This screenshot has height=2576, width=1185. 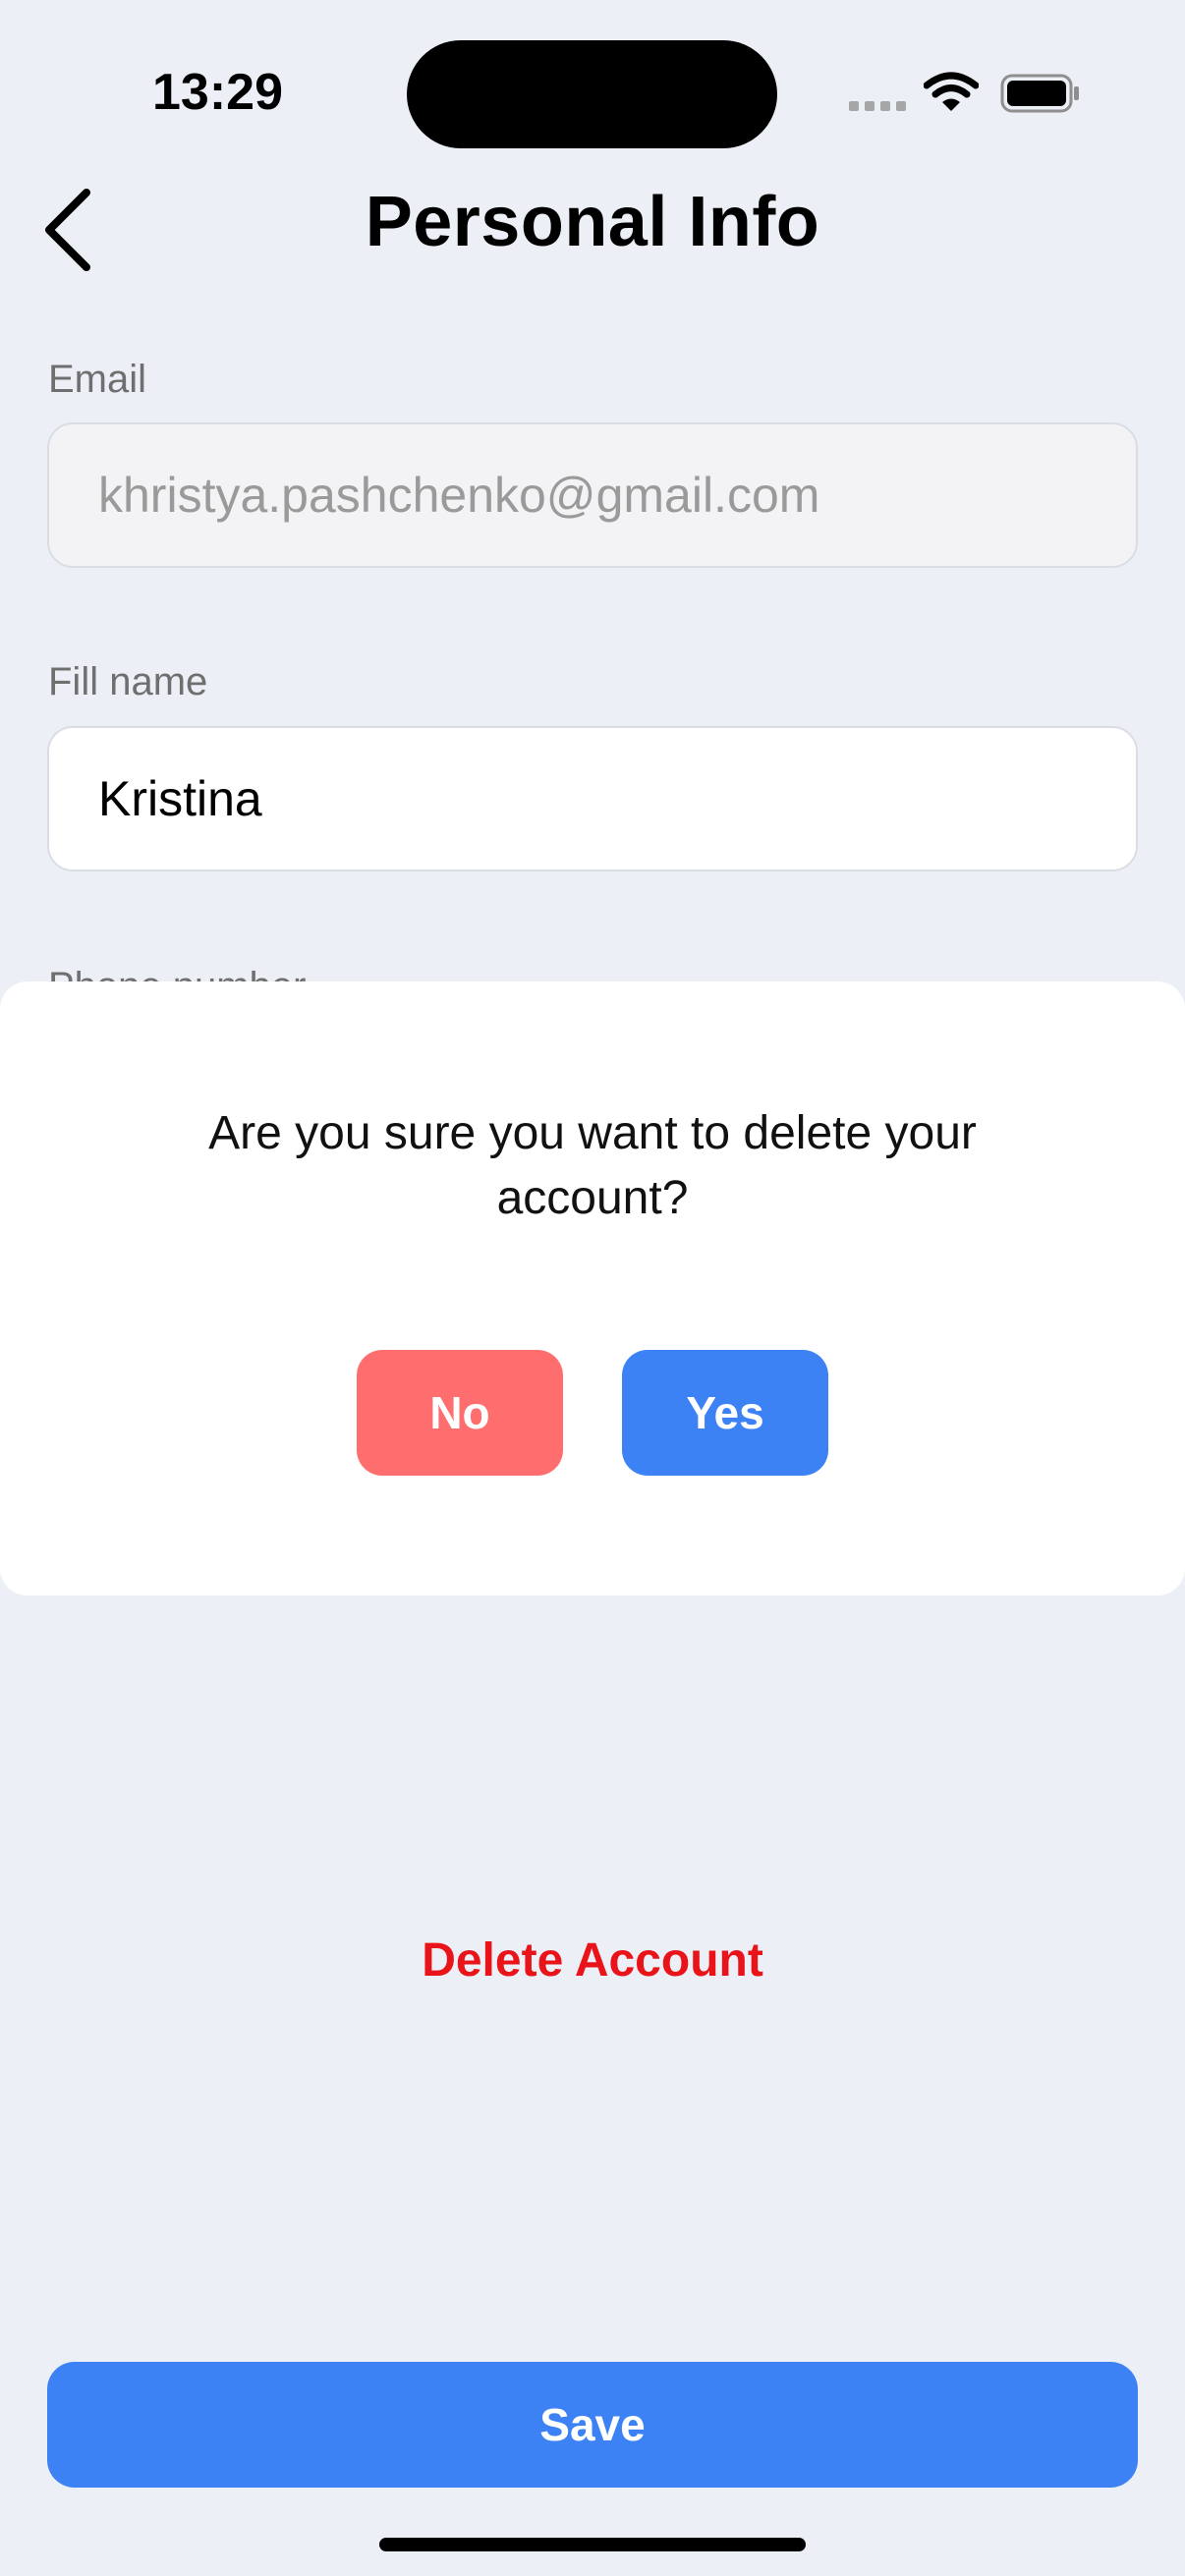 What do you see at coordinates (878, 107) in the screenshot?
I see `cellular-signal-icon` at bounding box center [878, 107].